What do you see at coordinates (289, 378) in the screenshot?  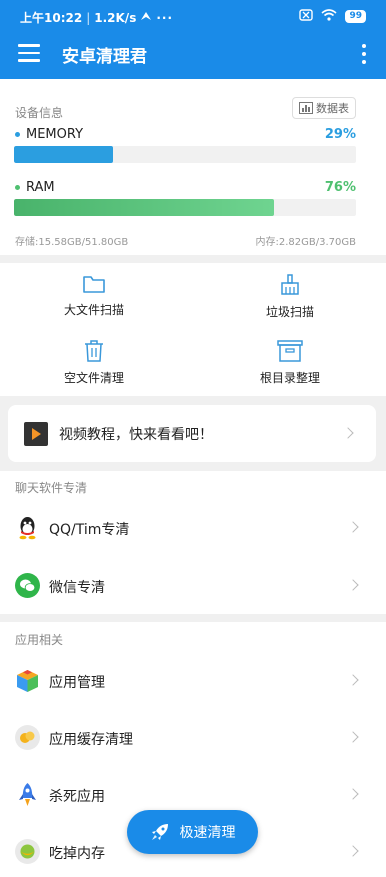 I see `tool-label: 根目录整理` at bounding box center [289, 378].